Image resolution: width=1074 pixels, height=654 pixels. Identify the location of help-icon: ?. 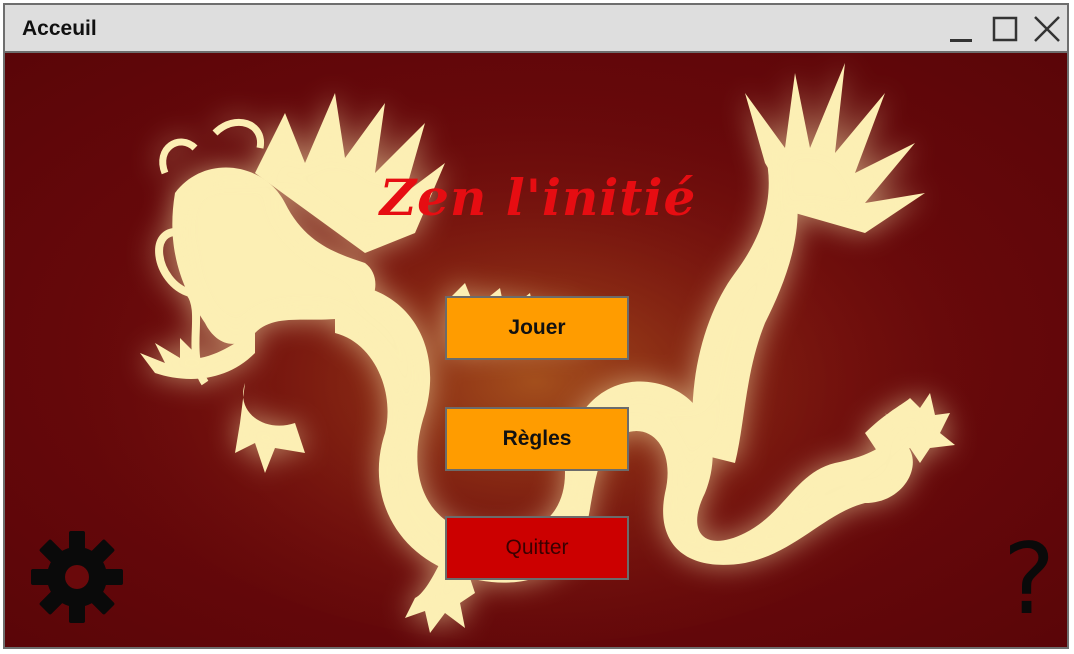
(1029, 580).